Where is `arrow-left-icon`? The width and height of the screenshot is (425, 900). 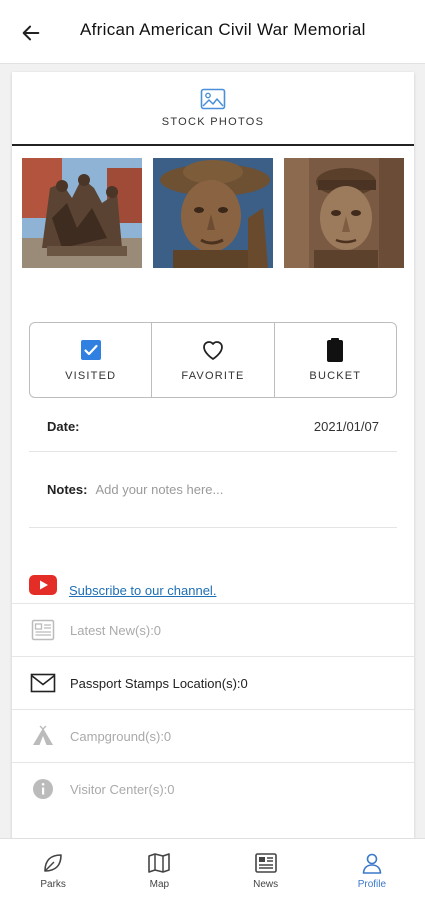 arrow-left-icon is located at coordinates (31, 33).